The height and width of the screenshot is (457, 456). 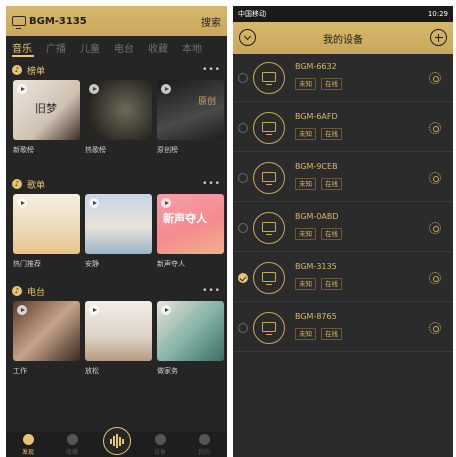 I want to click on status-bar: 中国移动 10:29, so click(x=343, y=14).